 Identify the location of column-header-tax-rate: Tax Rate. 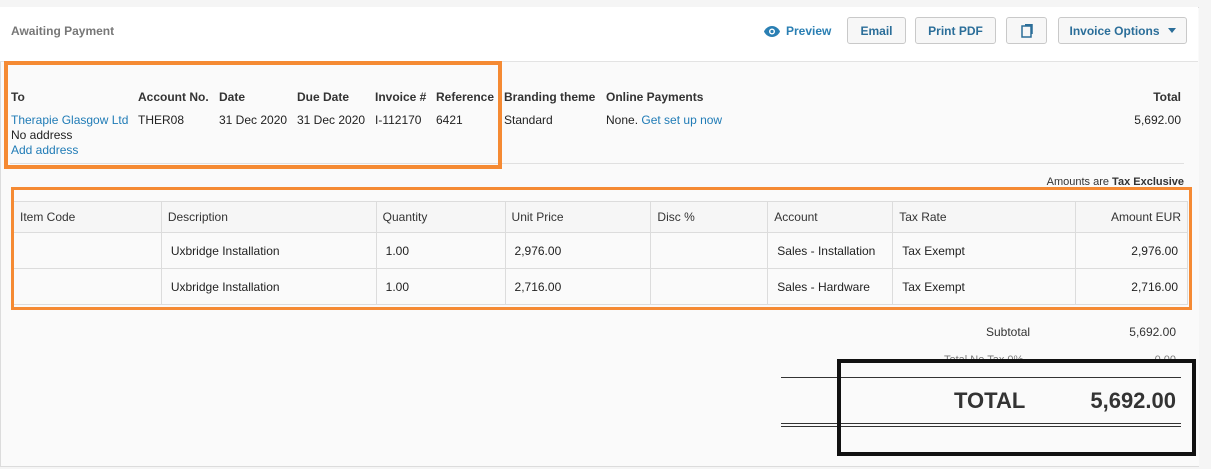
(984, 217).